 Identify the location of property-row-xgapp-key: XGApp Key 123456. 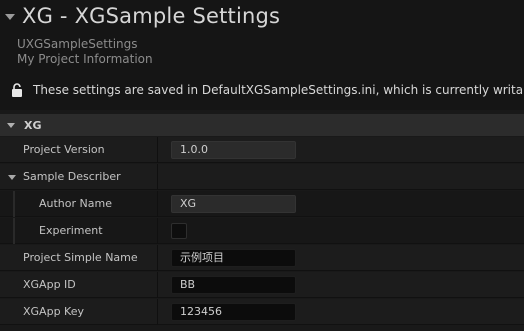
(262, 312).